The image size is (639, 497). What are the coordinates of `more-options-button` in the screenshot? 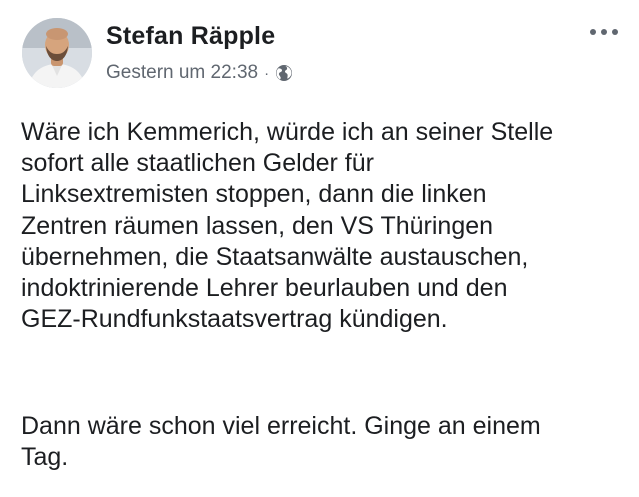 It's located at (604, 32).